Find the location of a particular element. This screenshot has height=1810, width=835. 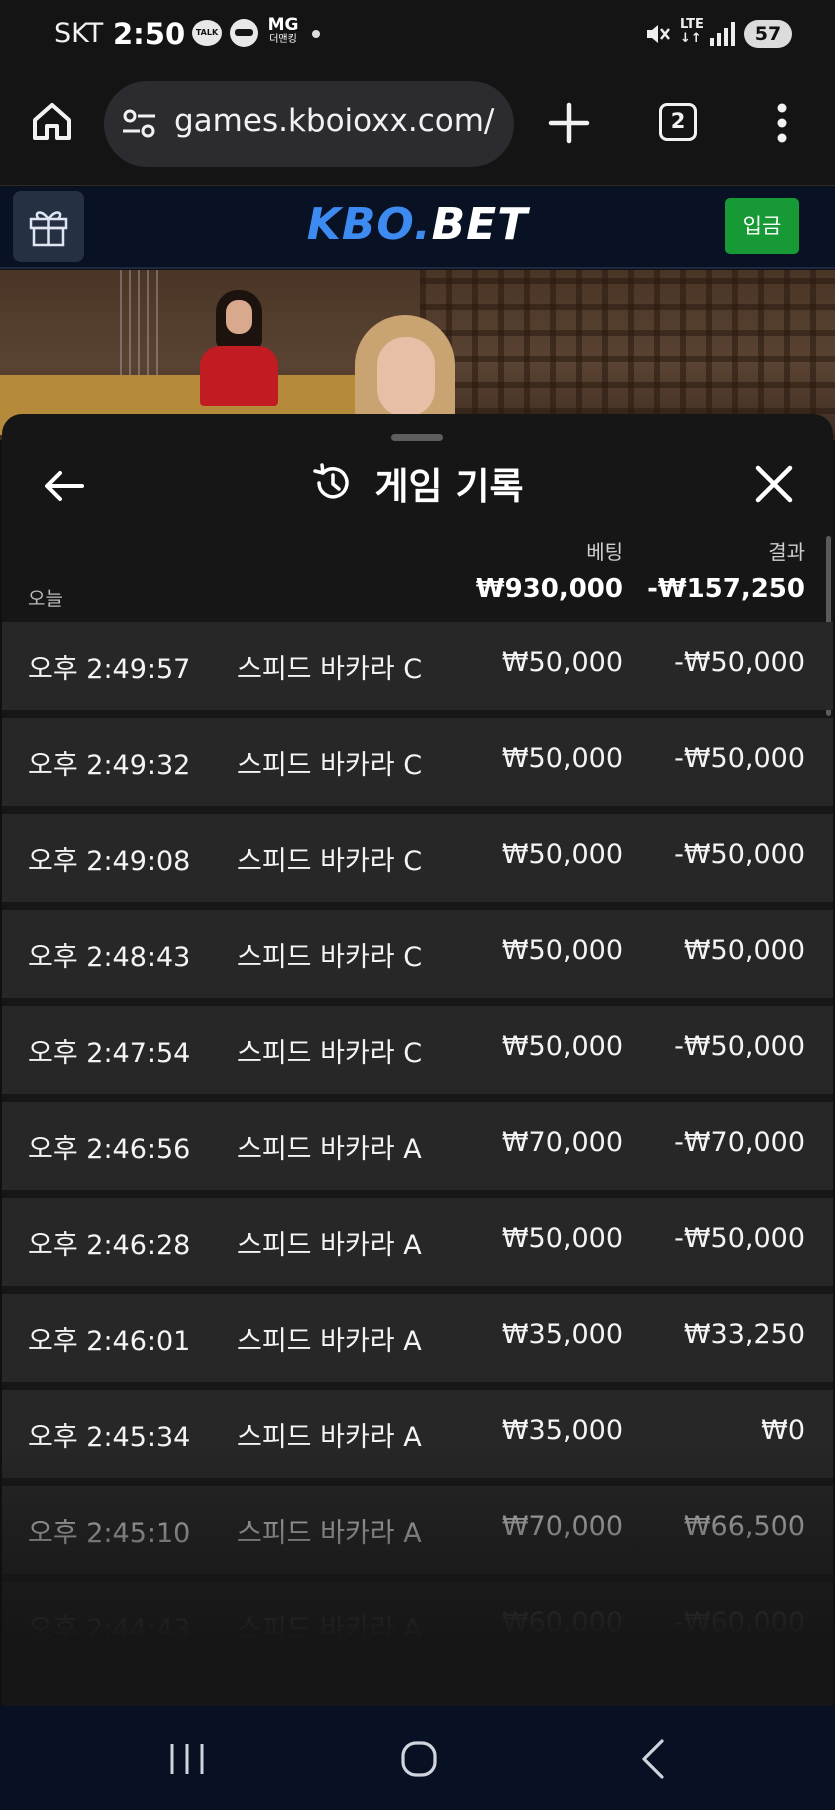

row-time: 오후 2:44:43 is located at coordinates (109, 1629).